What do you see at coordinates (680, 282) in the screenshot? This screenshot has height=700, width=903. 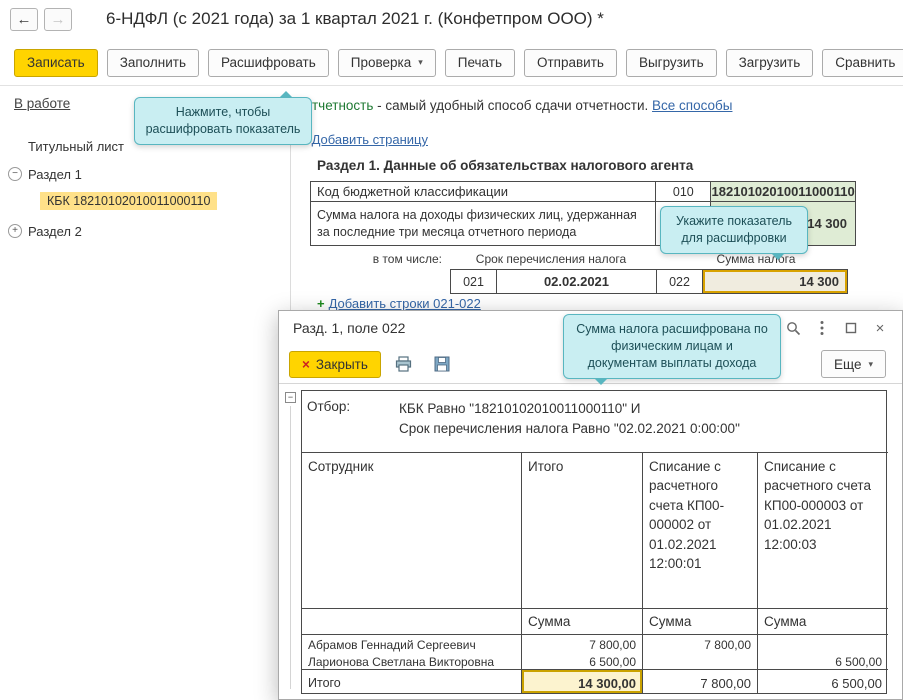 I see `code-022-cell: 022` at bounding box center [680, 282].